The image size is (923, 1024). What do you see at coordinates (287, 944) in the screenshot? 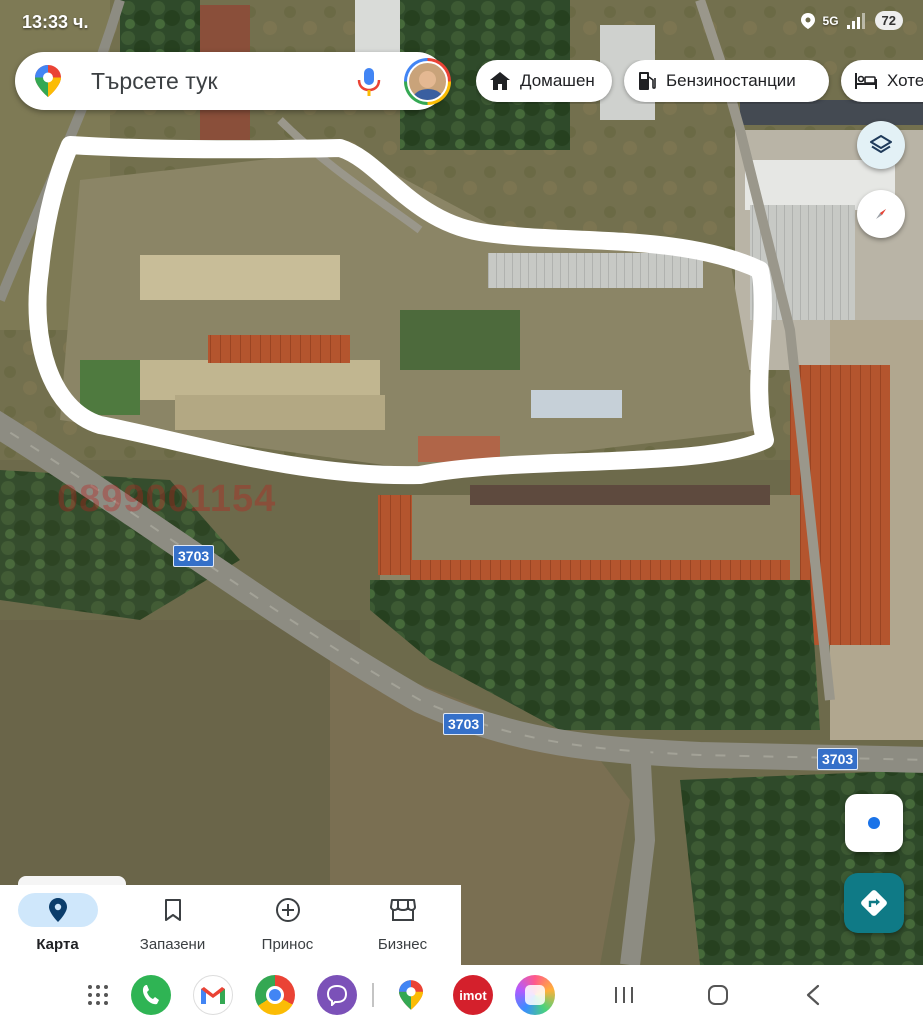
I see `nav-label: Принос` at bounding box center [287, 944].